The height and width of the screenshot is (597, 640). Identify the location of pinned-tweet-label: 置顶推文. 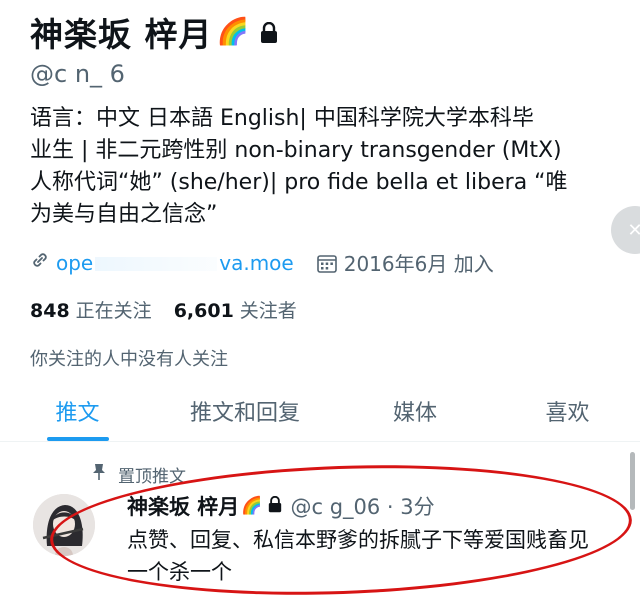
(139, 474).